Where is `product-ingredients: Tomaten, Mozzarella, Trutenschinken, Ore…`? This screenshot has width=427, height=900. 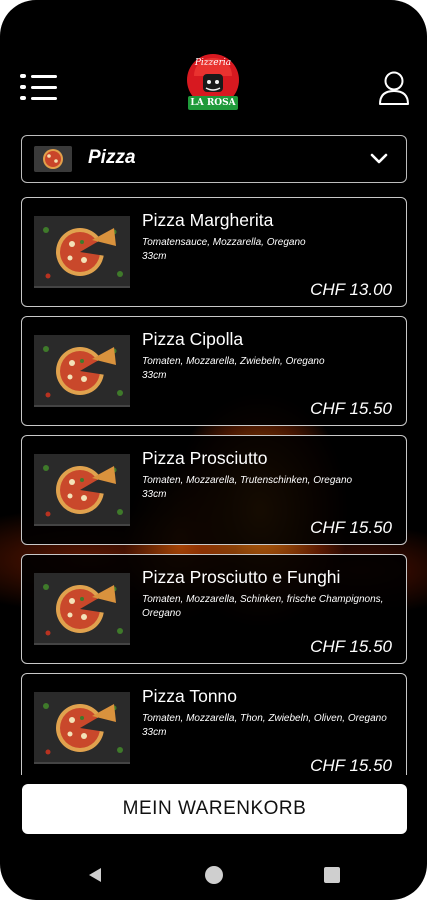 product-ingredients: Tomaten, Mozzarella, Trutenschinken, Ore… is located at coordinates (247, 480).